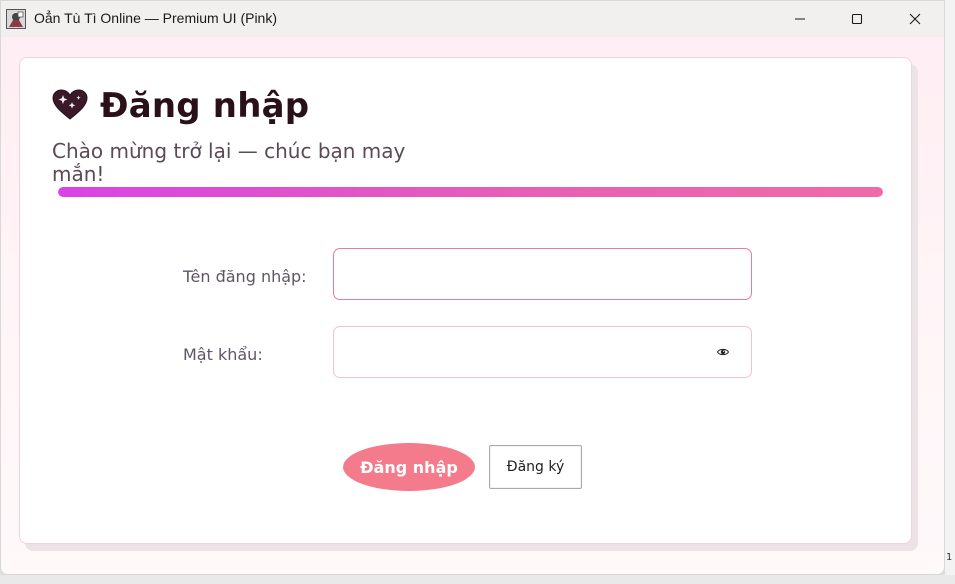 This screenshot has height=584, width=955. What do you see at coordinates (223, 354) in the screenshot?
I see `password-label: Mật khẩu:` at bounding box center [223, 354].